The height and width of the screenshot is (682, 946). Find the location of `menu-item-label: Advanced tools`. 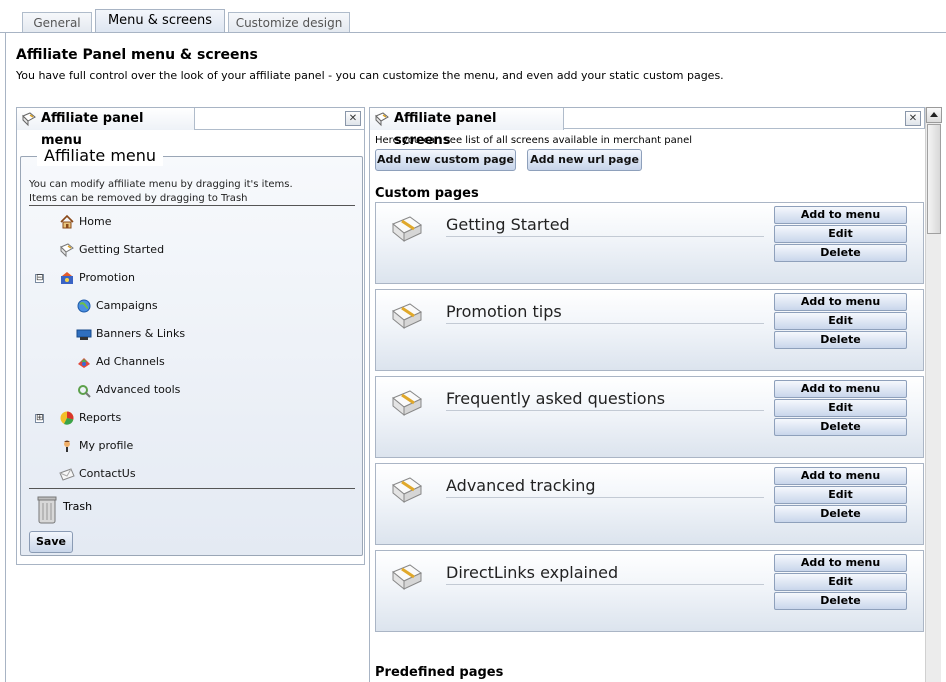

menu-item-label: Advanced tools is located at coordinates (138, 389).